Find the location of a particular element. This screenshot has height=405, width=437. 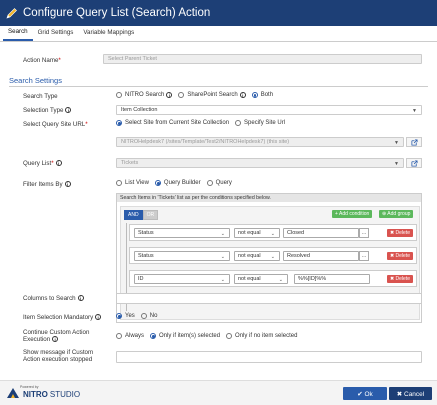

and-button: AND is located at coordinates (133, 215).